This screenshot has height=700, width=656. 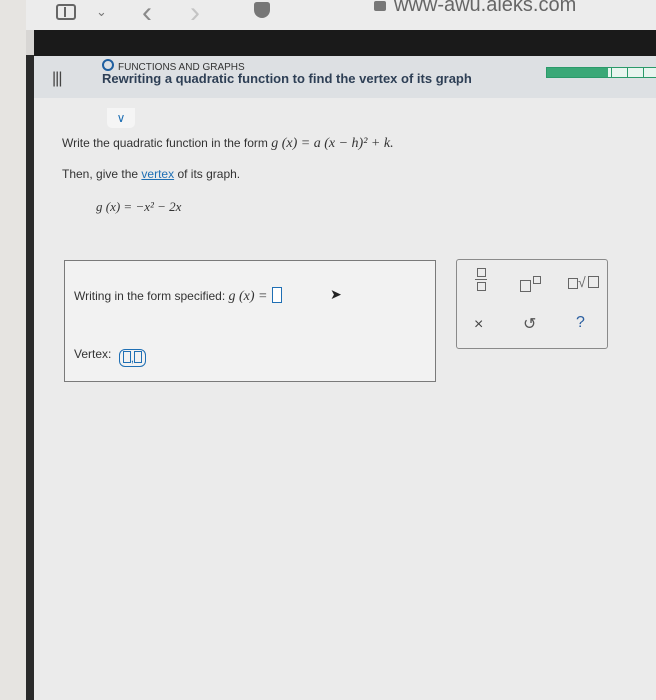 I want to click on clear-icon: ×, so click(x=478, y=325).